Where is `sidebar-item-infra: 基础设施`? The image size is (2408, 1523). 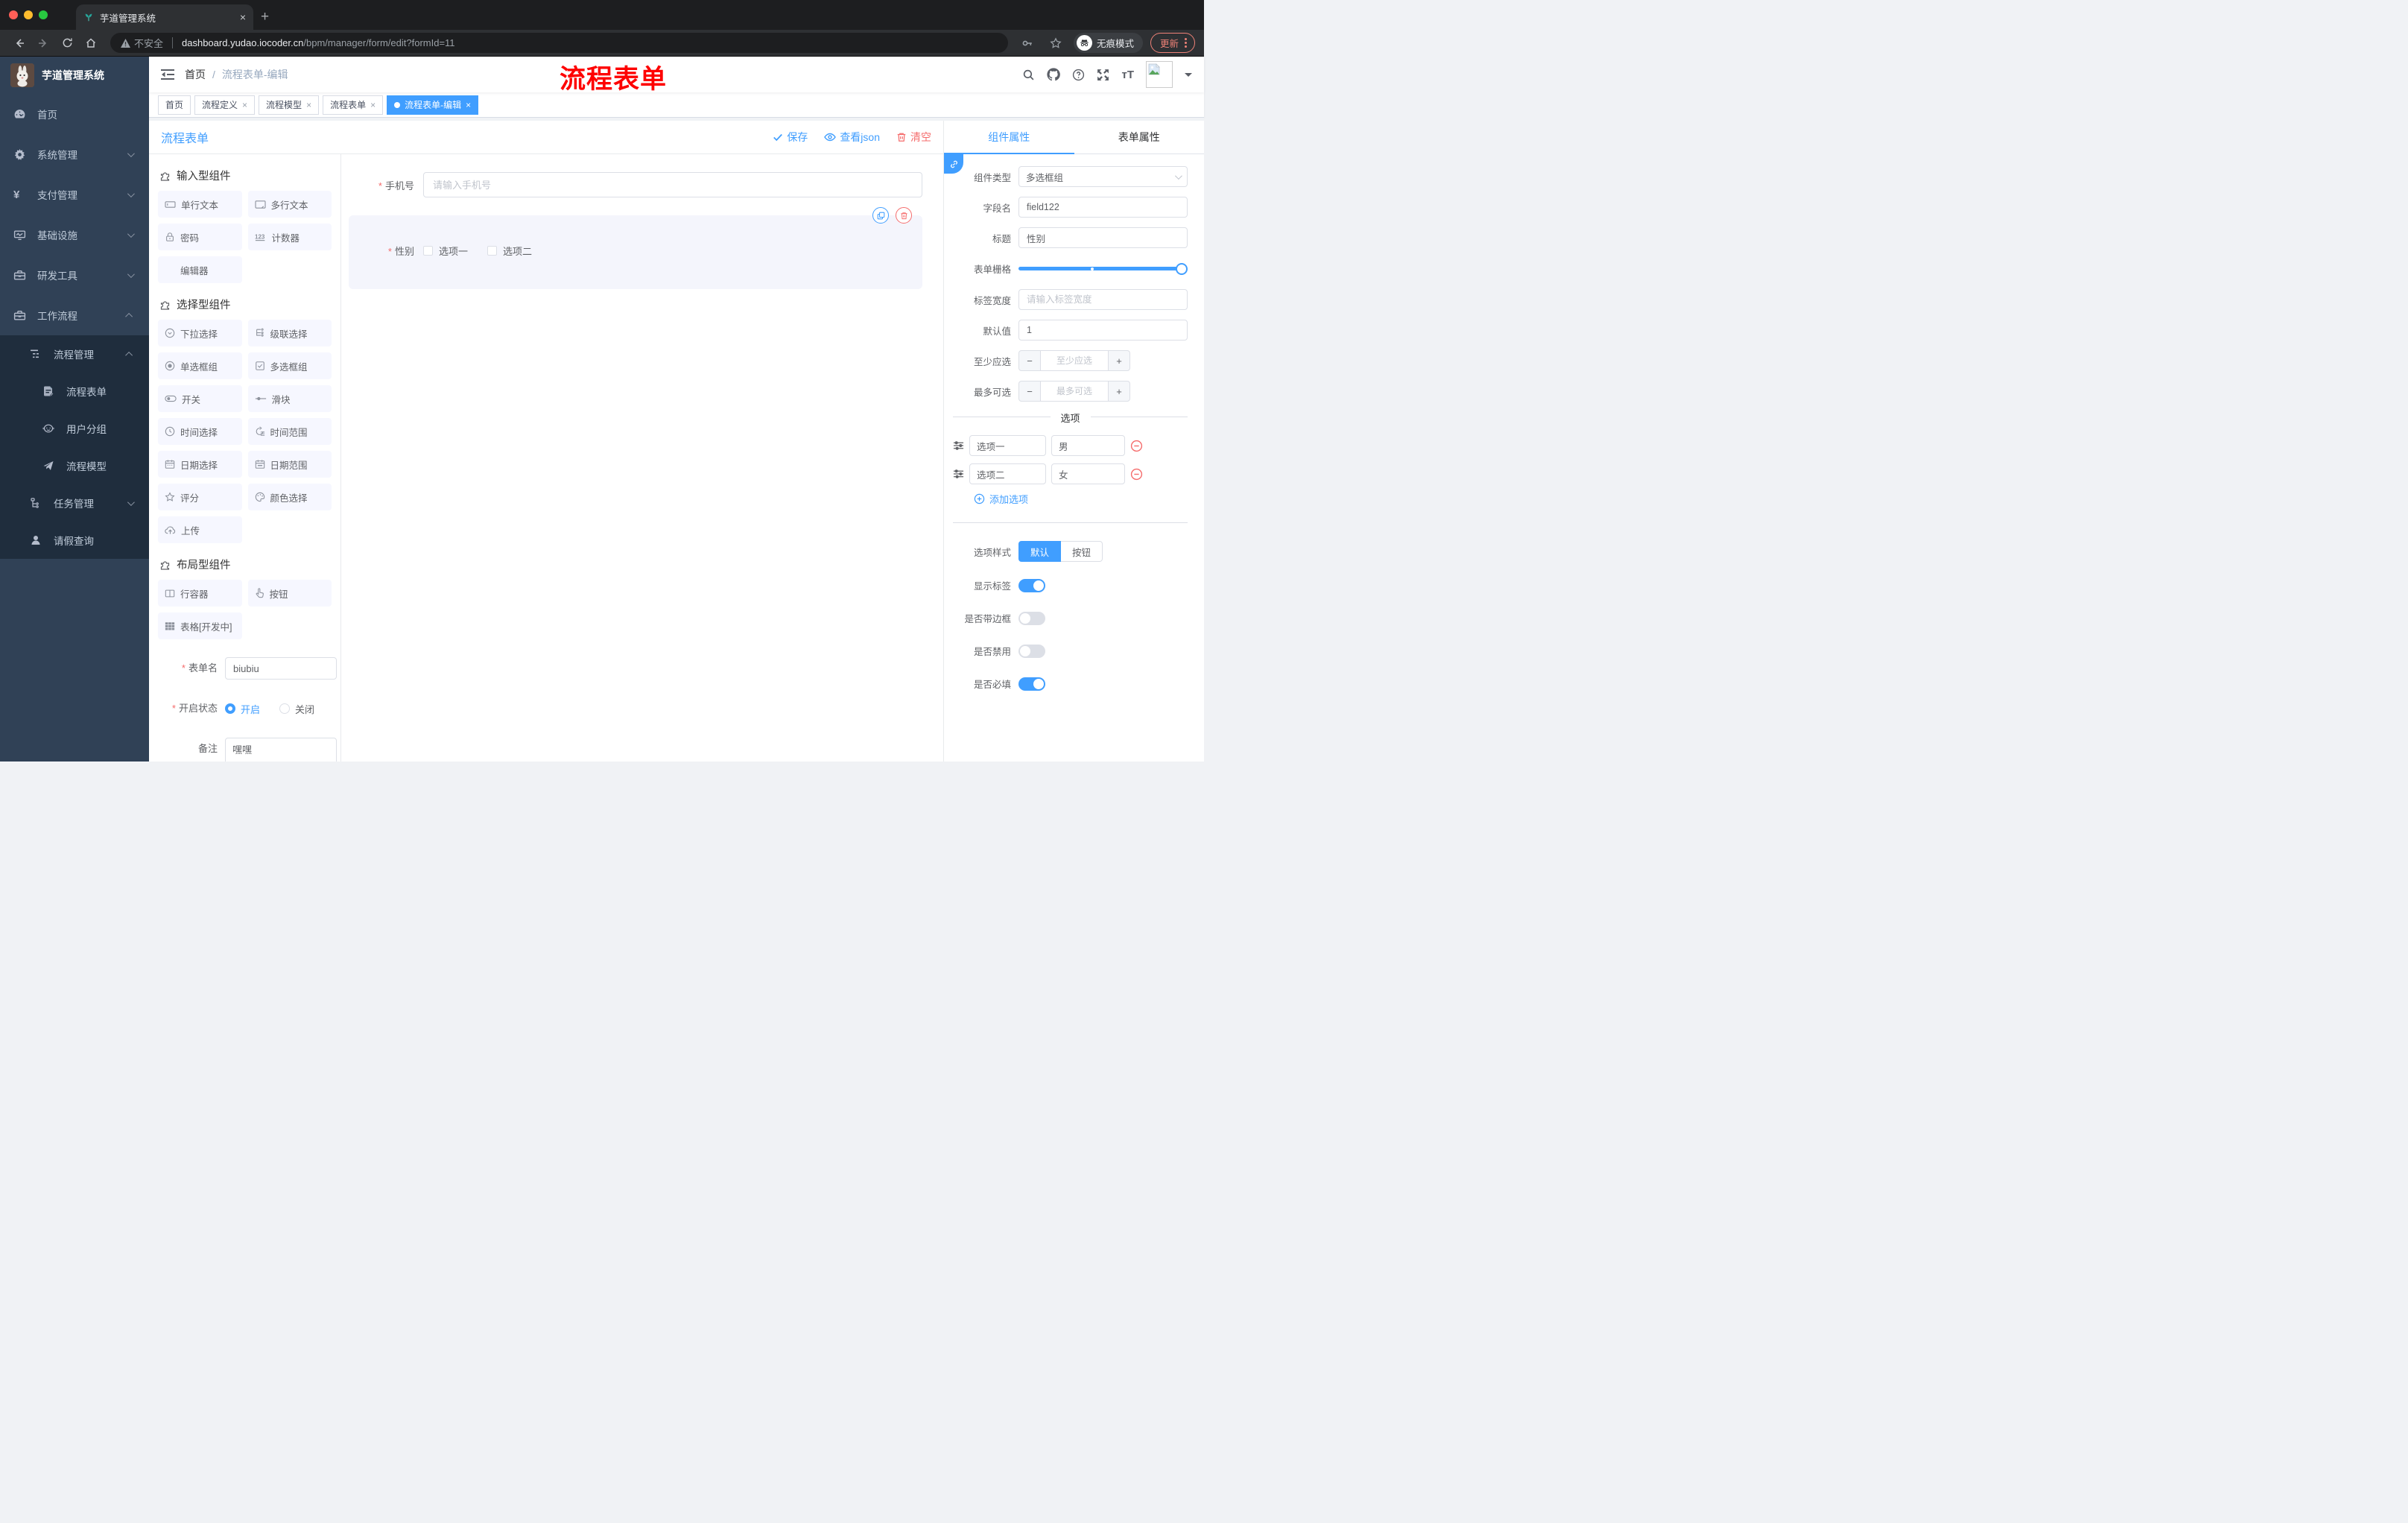 sidebar-item-infra: 基础设施 is located at coordinates (74, 235).